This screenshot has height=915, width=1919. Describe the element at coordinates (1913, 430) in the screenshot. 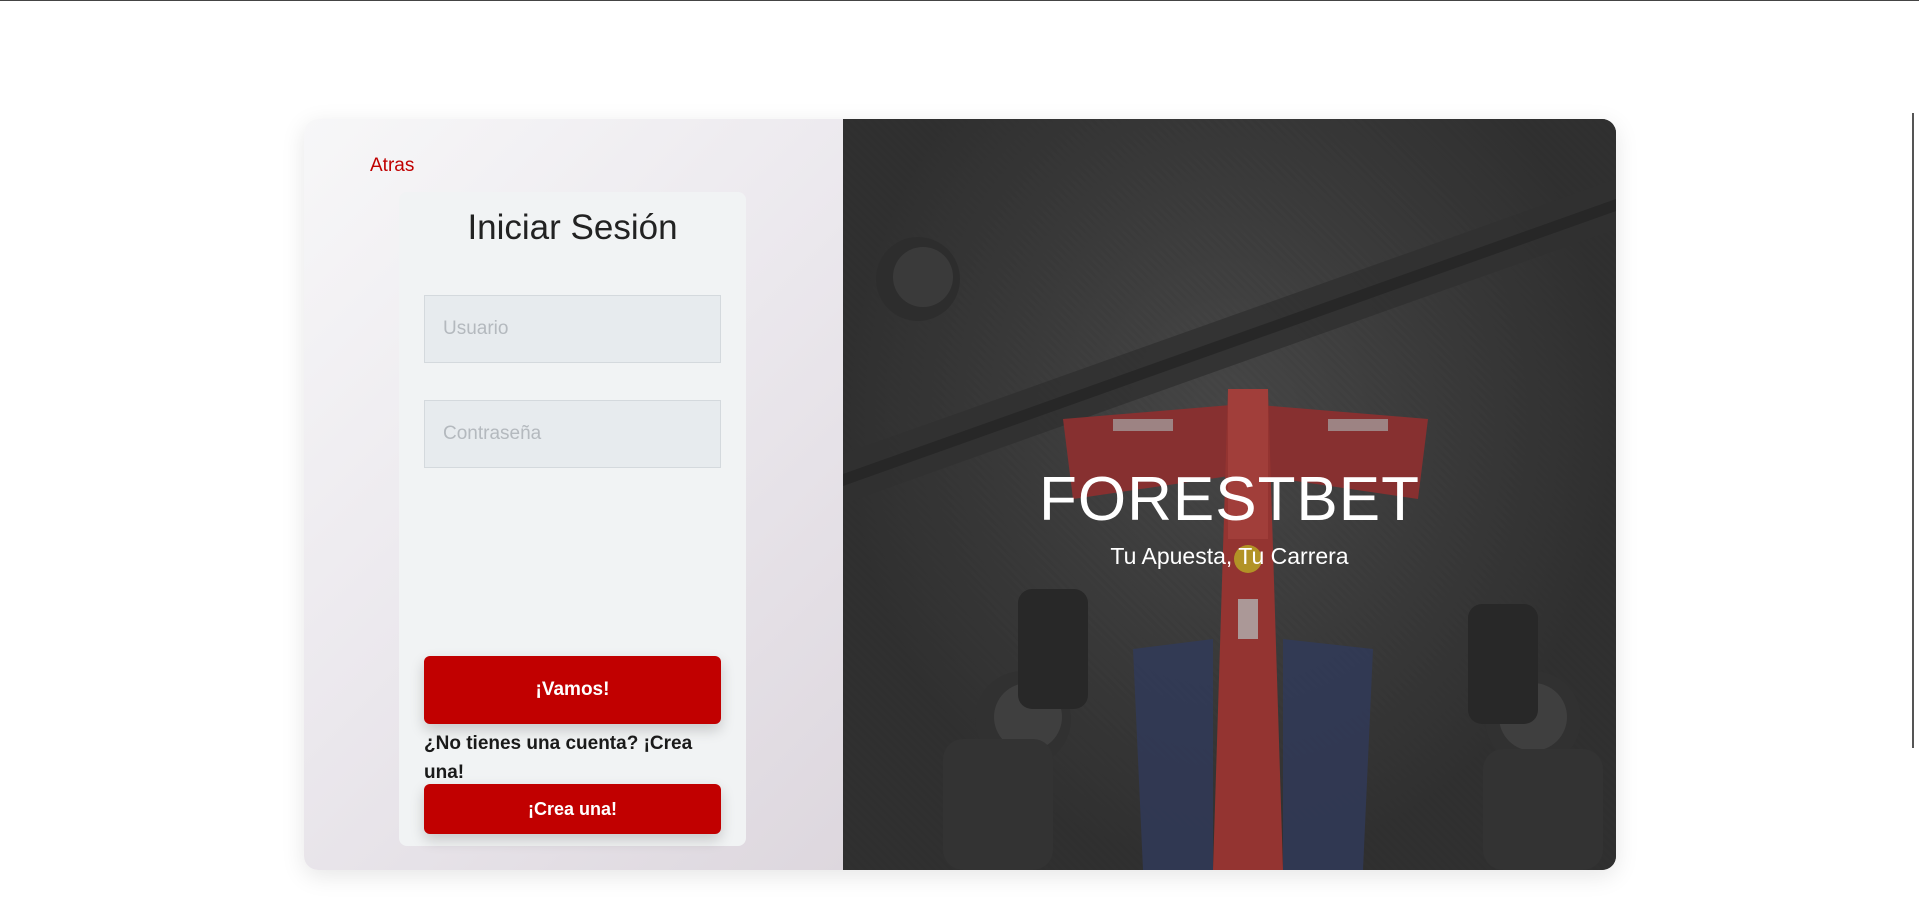

I see `page-scrollbar` at that location.